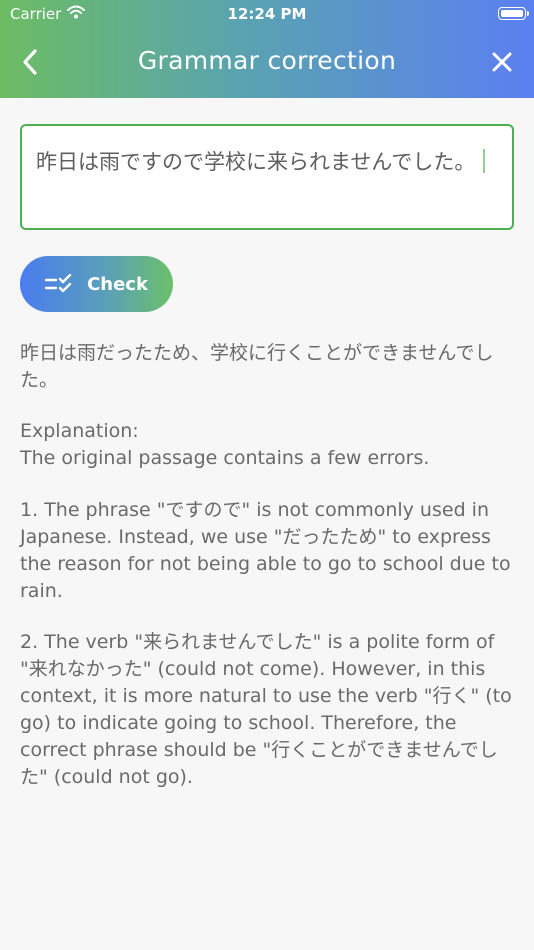 The height and width of the screenshot is (950, 534). I want to click on battery-icon, so click(513, 13).